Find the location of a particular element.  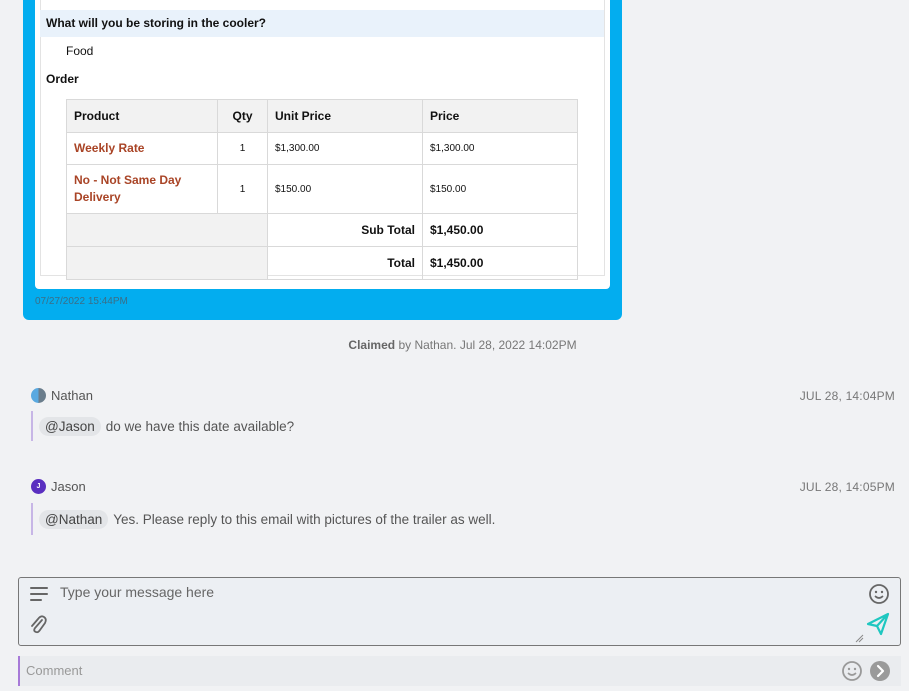

claimed-label: Claimed is located at coordinates (372, 345).